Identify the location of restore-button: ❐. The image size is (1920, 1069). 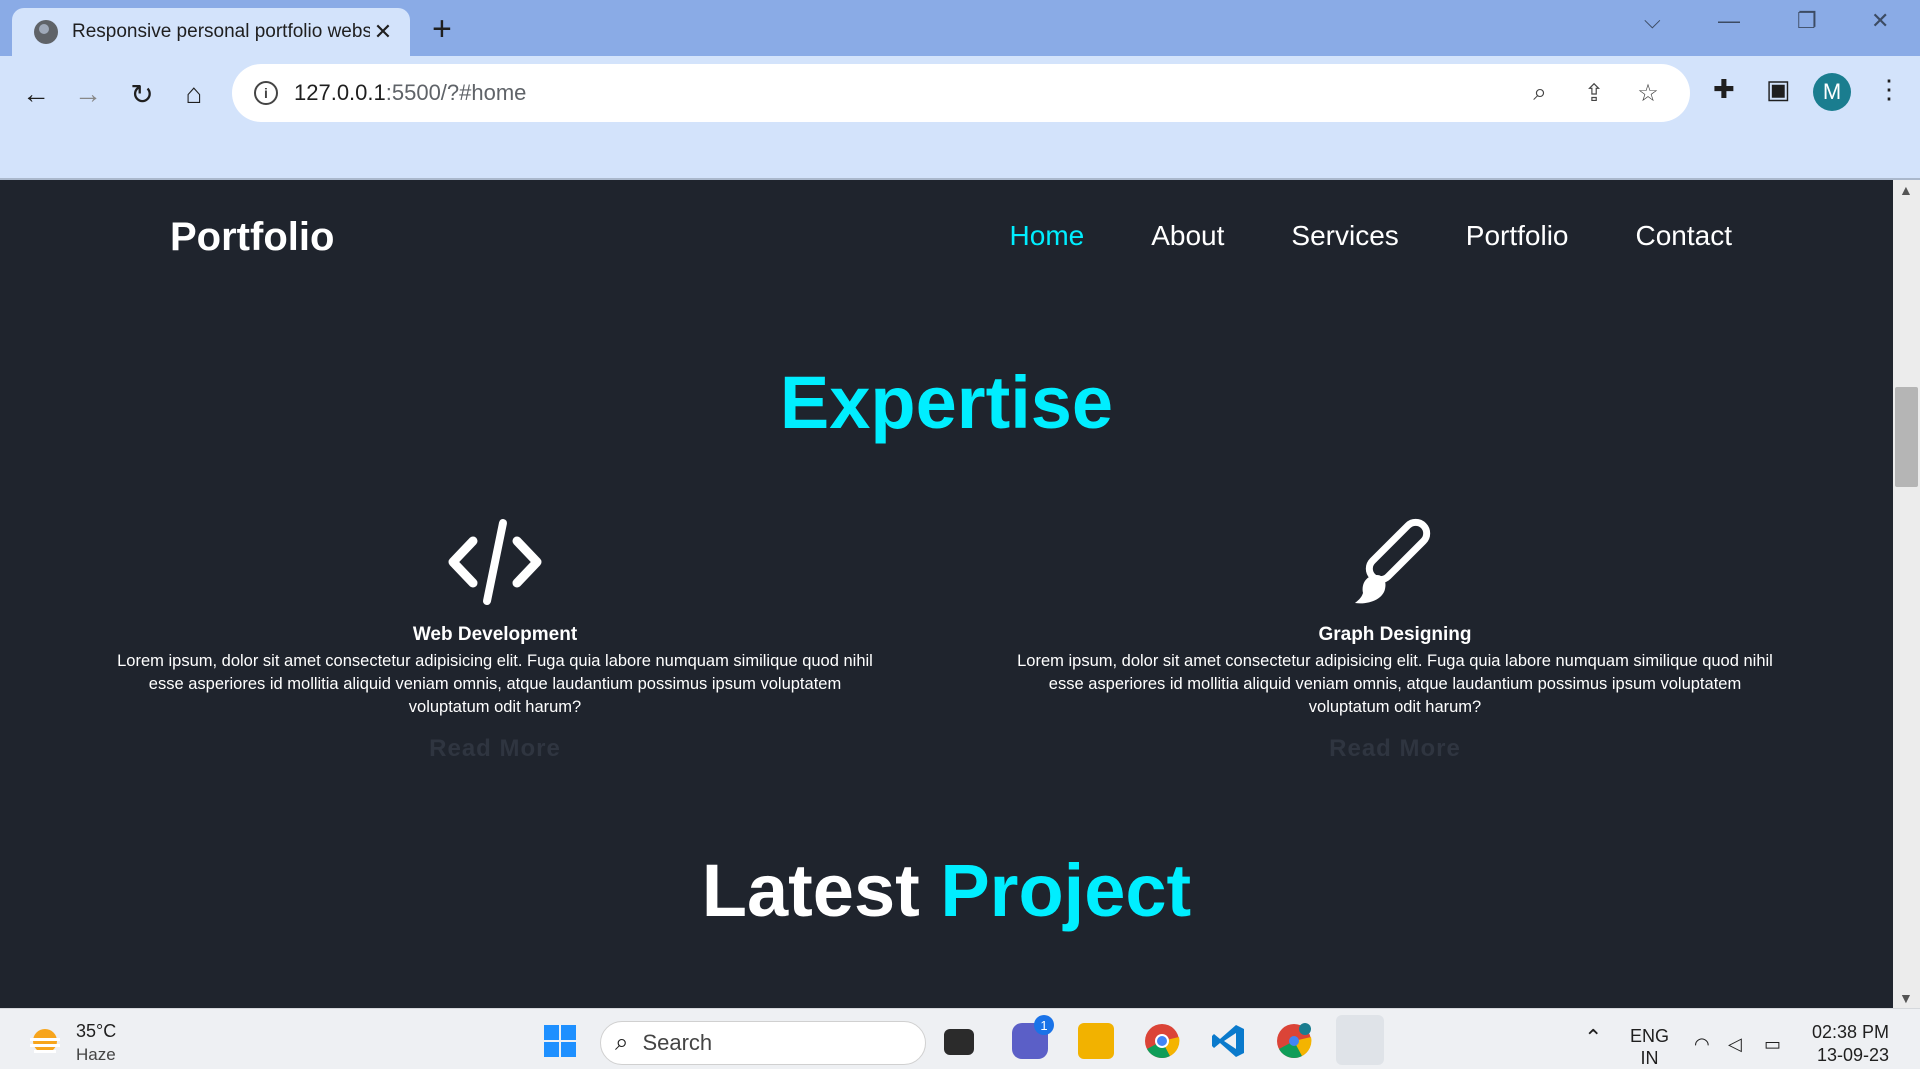
(1807, 21).